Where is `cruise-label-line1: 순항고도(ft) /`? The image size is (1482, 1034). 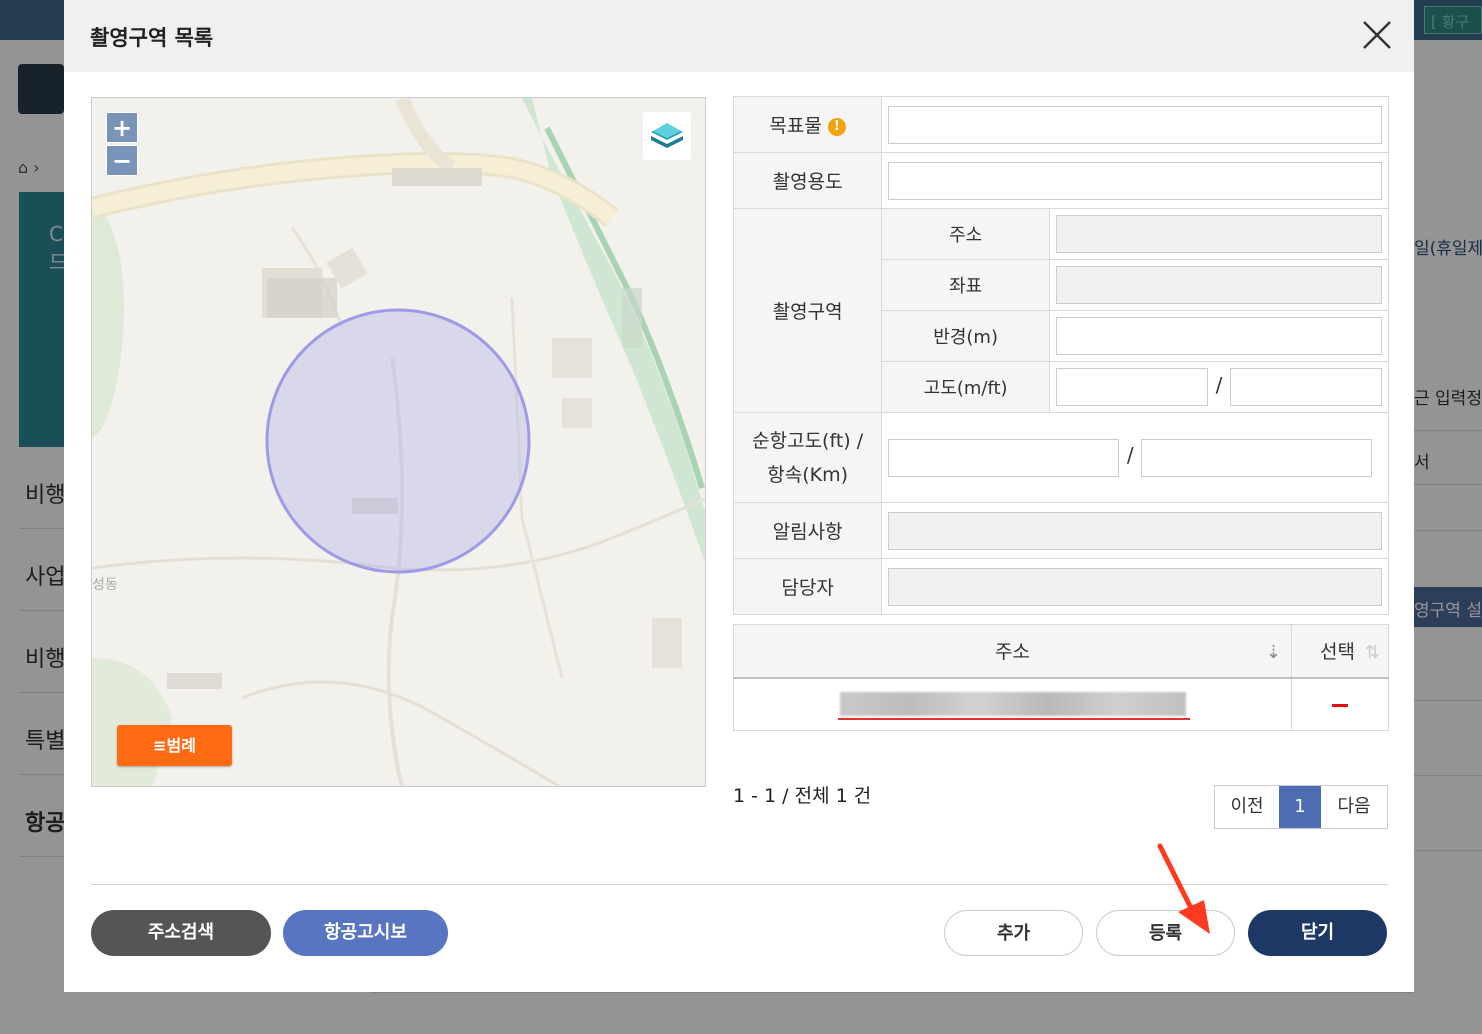
cruise-label-line1: 순항고도(ft) / is located at coordinates (808, 440).